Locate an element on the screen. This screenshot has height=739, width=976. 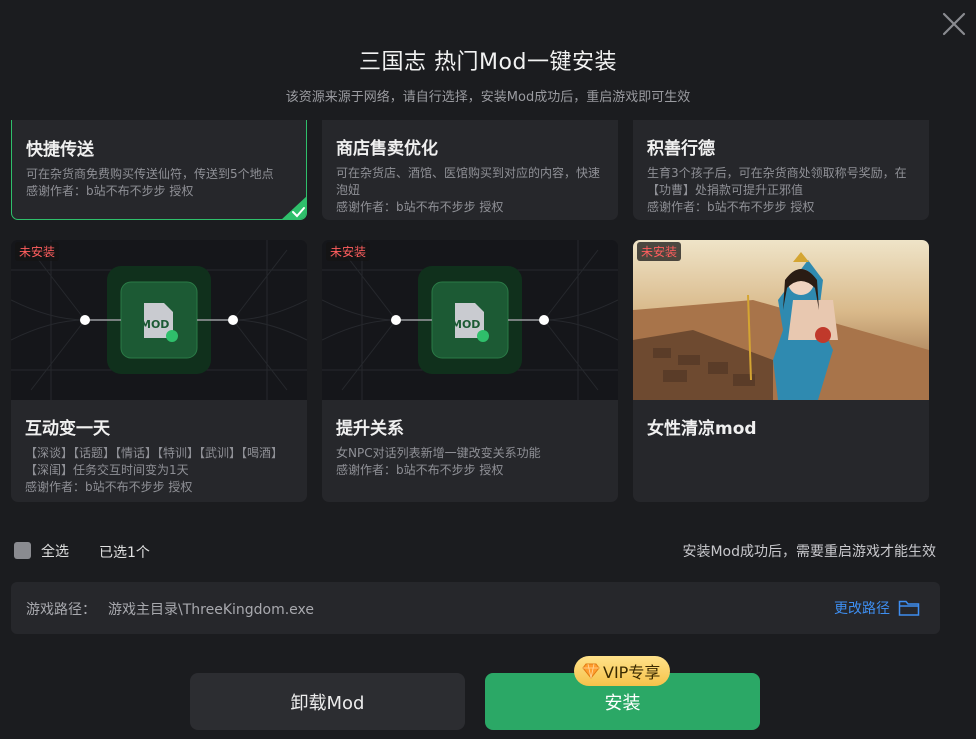
game-path-label: 游戏路径： is located at coordinates (61, 610).